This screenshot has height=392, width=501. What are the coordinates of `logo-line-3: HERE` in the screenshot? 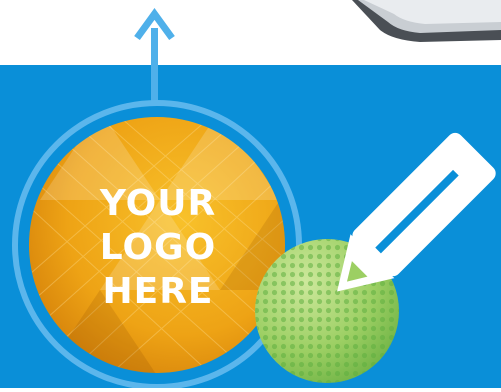 It's located at (158, 291).